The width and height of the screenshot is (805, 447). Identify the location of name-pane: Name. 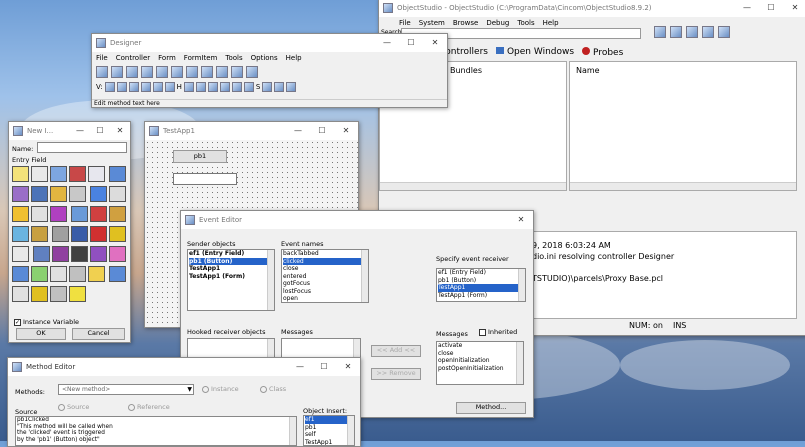
(683, 126).